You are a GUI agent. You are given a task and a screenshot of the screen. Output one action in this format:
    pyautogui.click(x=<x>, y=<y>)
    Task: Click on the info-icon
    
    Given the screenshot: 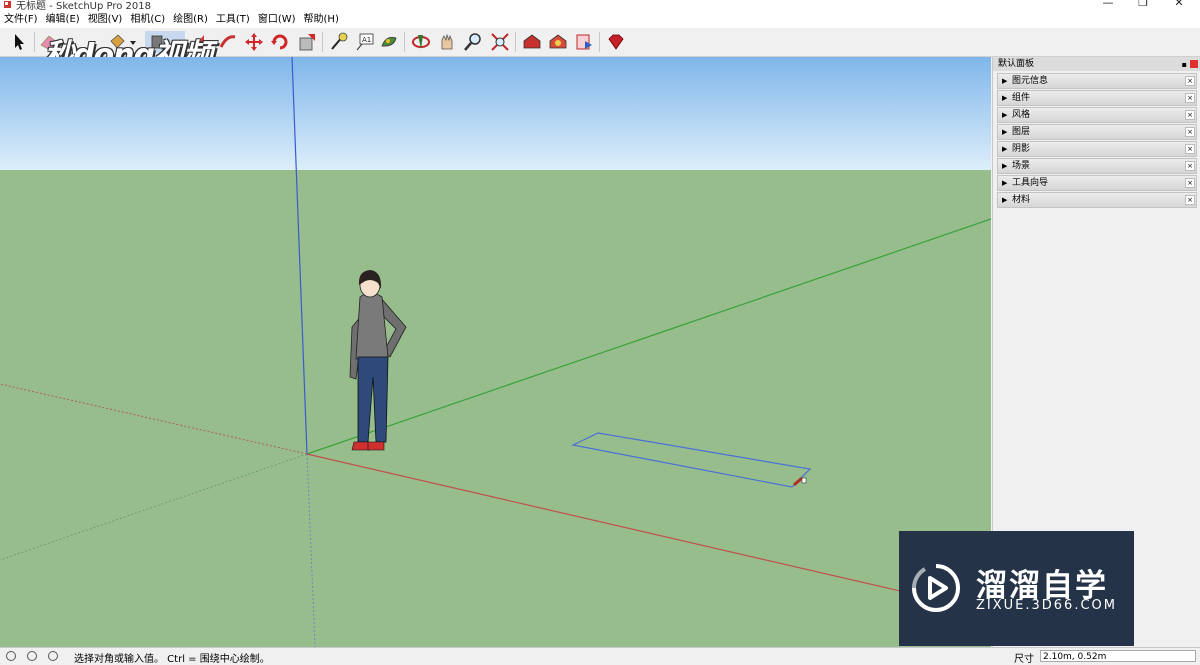 What is the action you would take?
    pyautogui.click(x=32, y=656)
    